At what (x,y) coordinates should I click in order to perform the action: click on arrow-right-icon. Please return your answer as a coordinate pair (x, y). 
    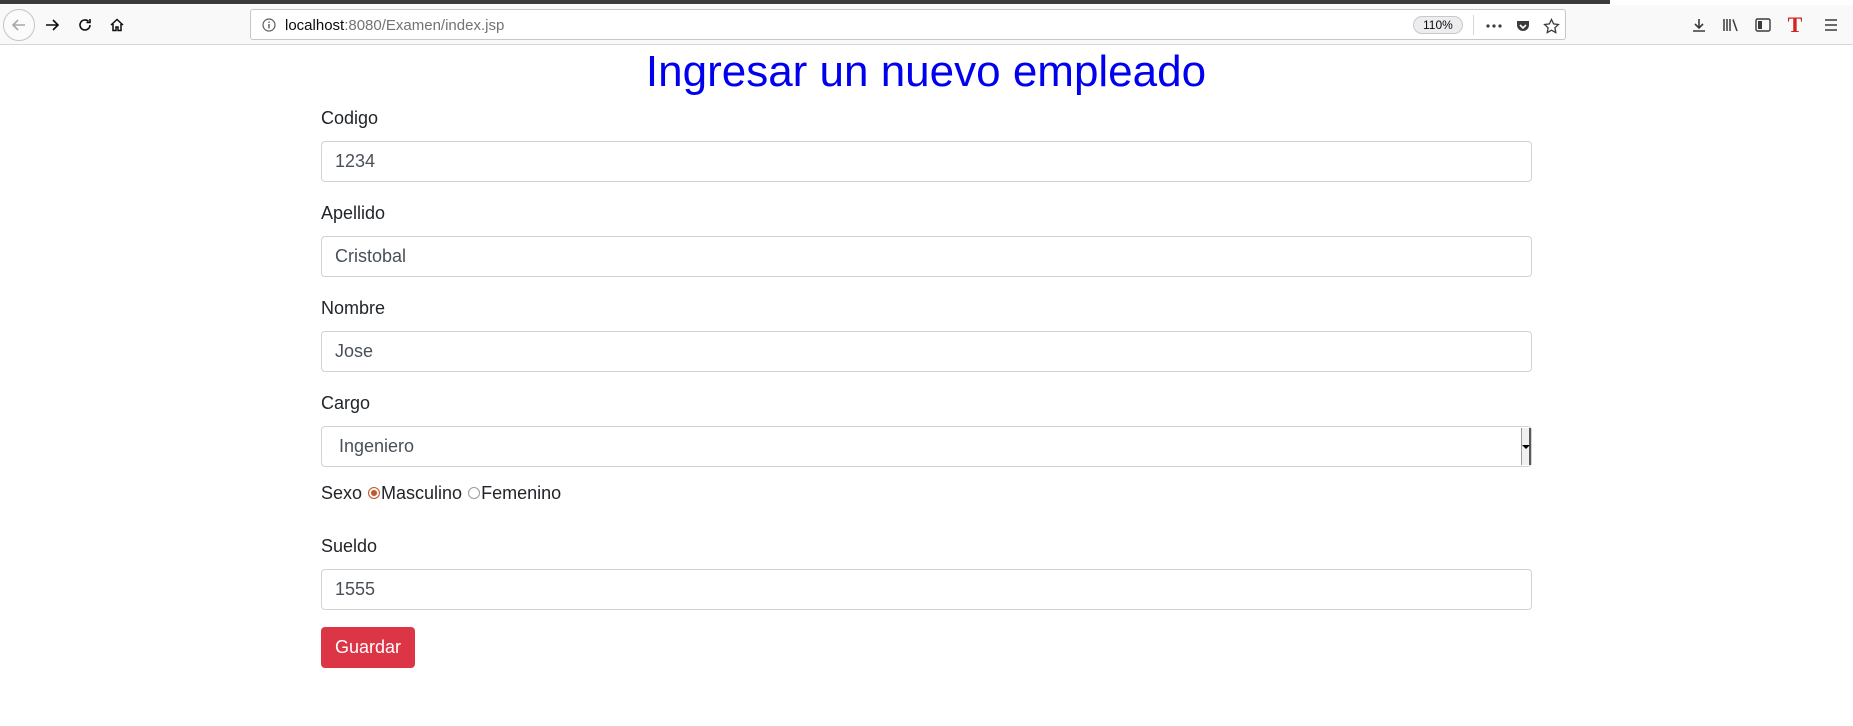
    Looking at the image, I should click on (53, 25).